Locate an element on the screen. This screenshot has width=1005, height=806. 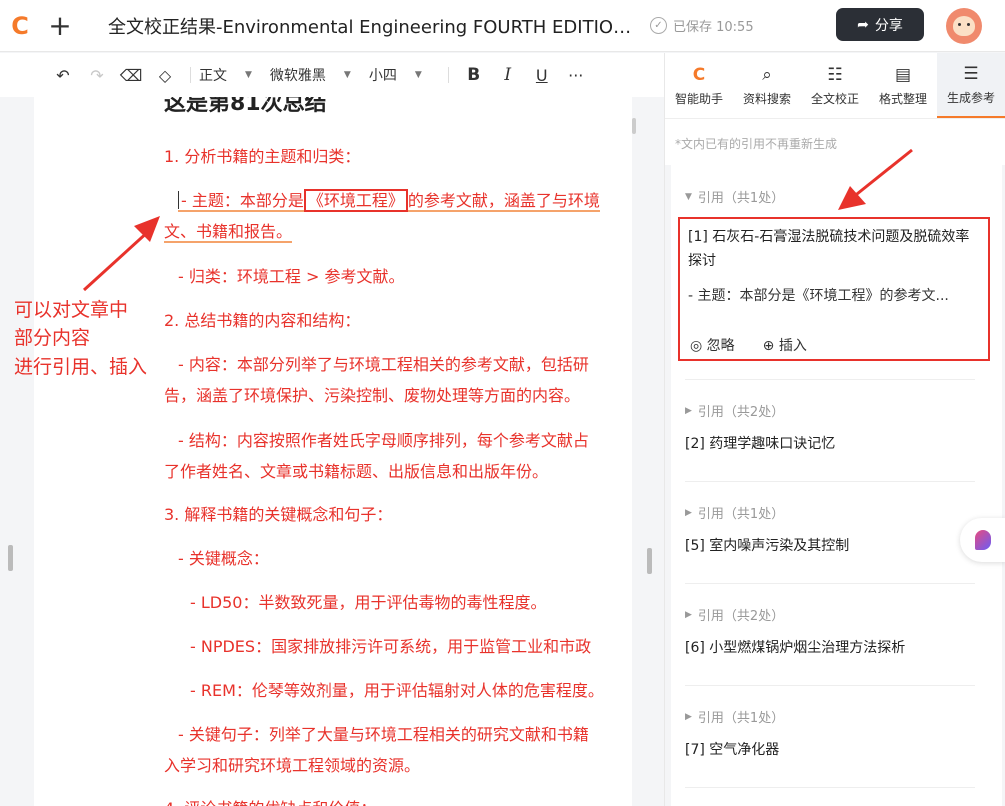
share-icon: ➦ is located at coordinates (863, 24).